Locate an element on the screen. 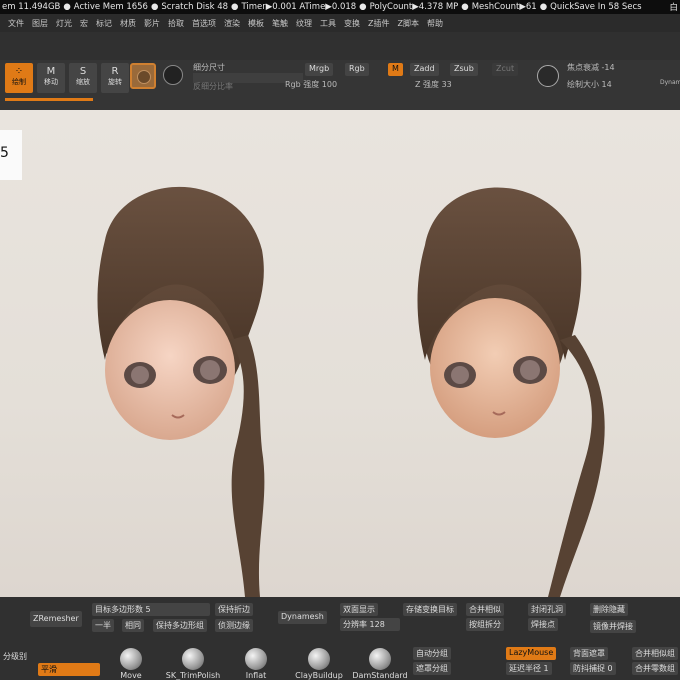 The width and height of the screenshot is (680, 680). texture-selector is located at coordinates (173, 75).